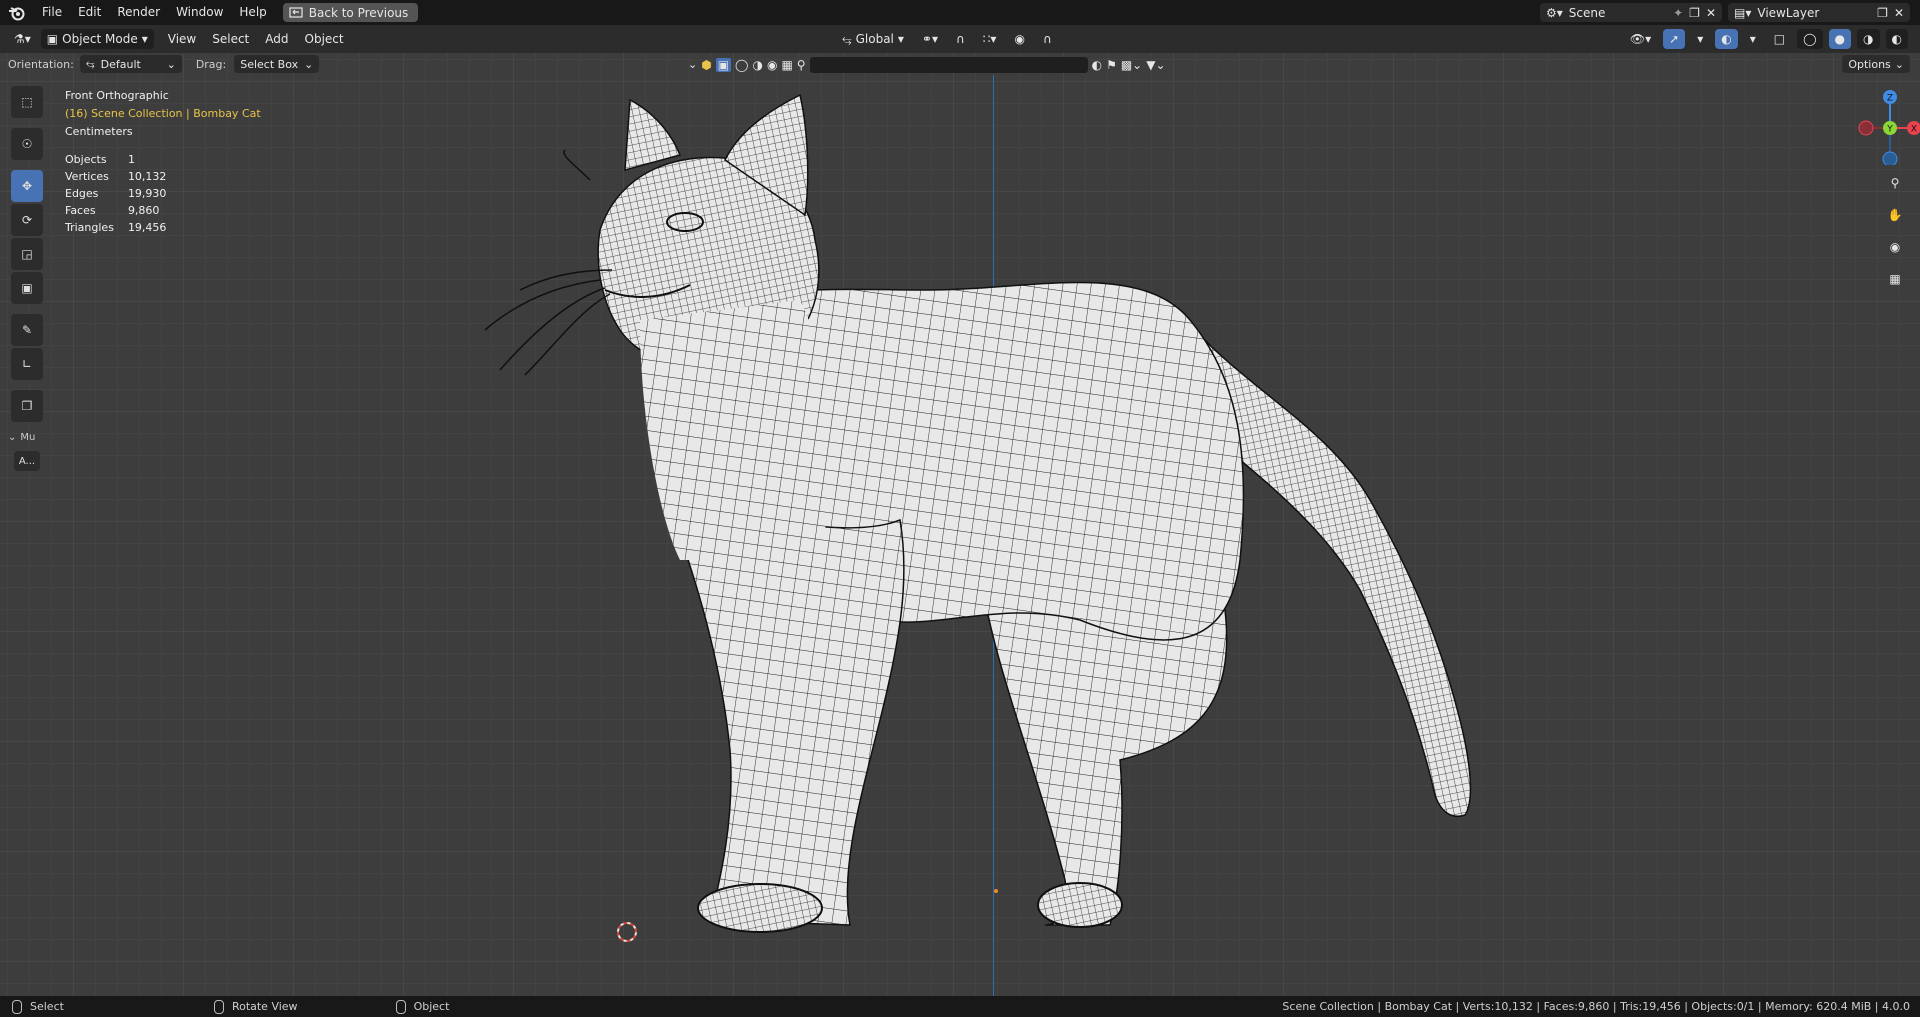  I want to click on move-tool: ✥, so click(27, 186).